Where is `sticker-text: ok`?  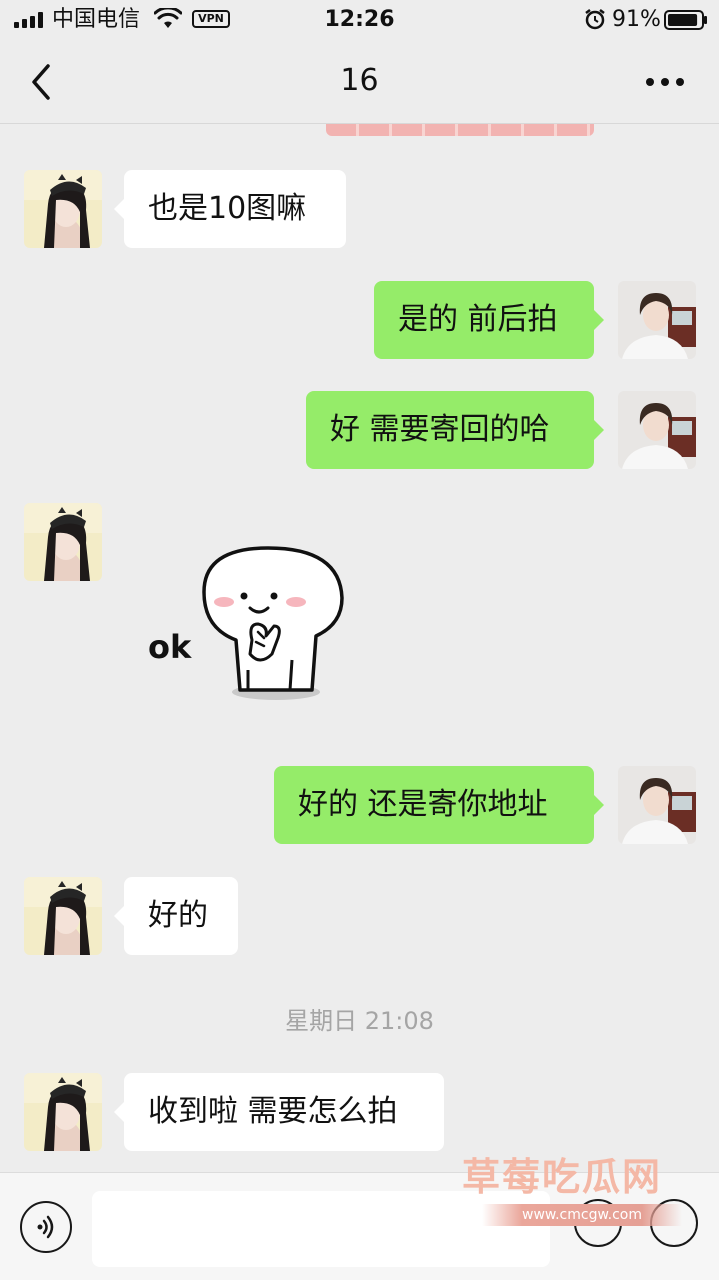
sticker-text: ok is located at coordinates (170, 647).